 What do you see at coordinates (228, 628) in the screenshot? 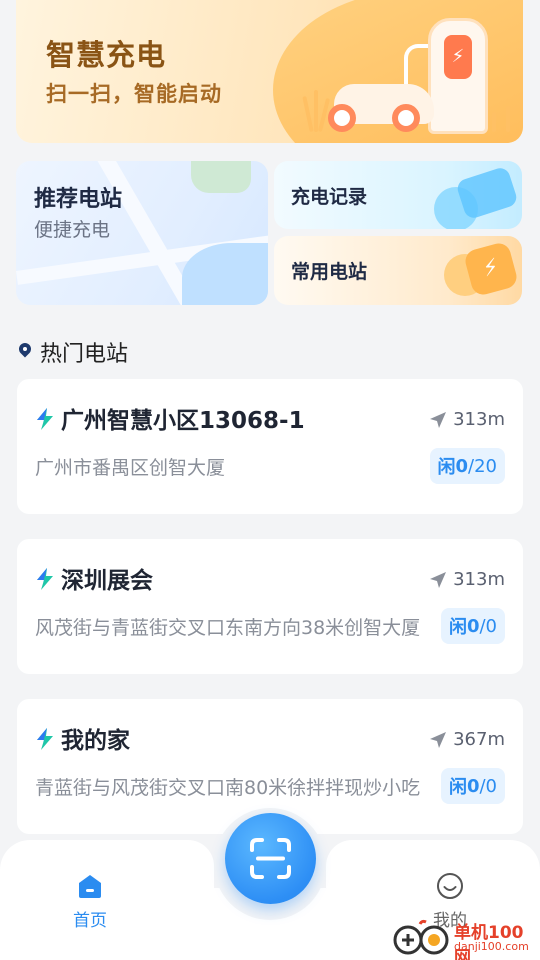
I see `station-address: 风茂街与青蓝街交叉口东南方向38米创智大厦` at bounding box center [228, 628].